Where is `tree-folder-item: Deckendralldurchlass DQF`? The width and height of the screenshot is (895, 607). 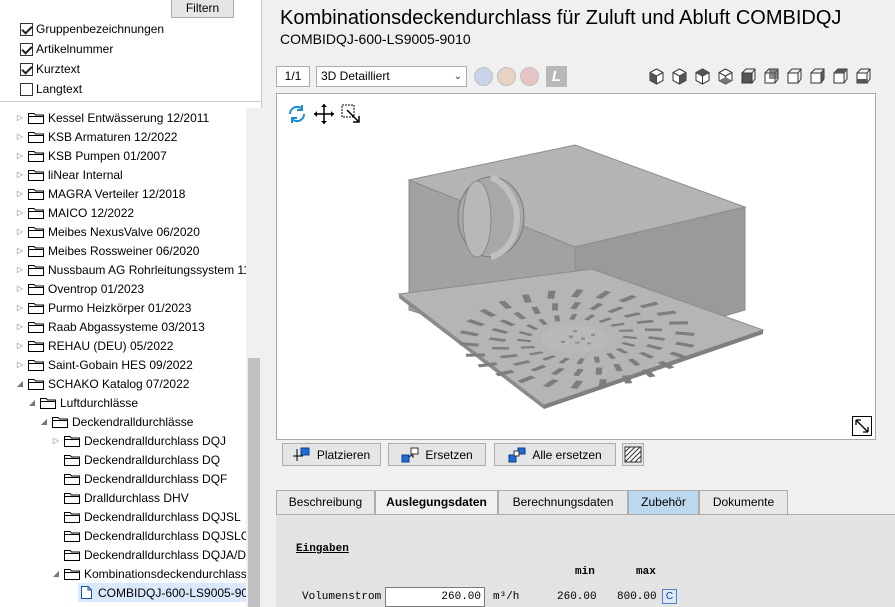
tree-folder-item: Deckendralldurchlass DQF is located at coordinates (113, 478).